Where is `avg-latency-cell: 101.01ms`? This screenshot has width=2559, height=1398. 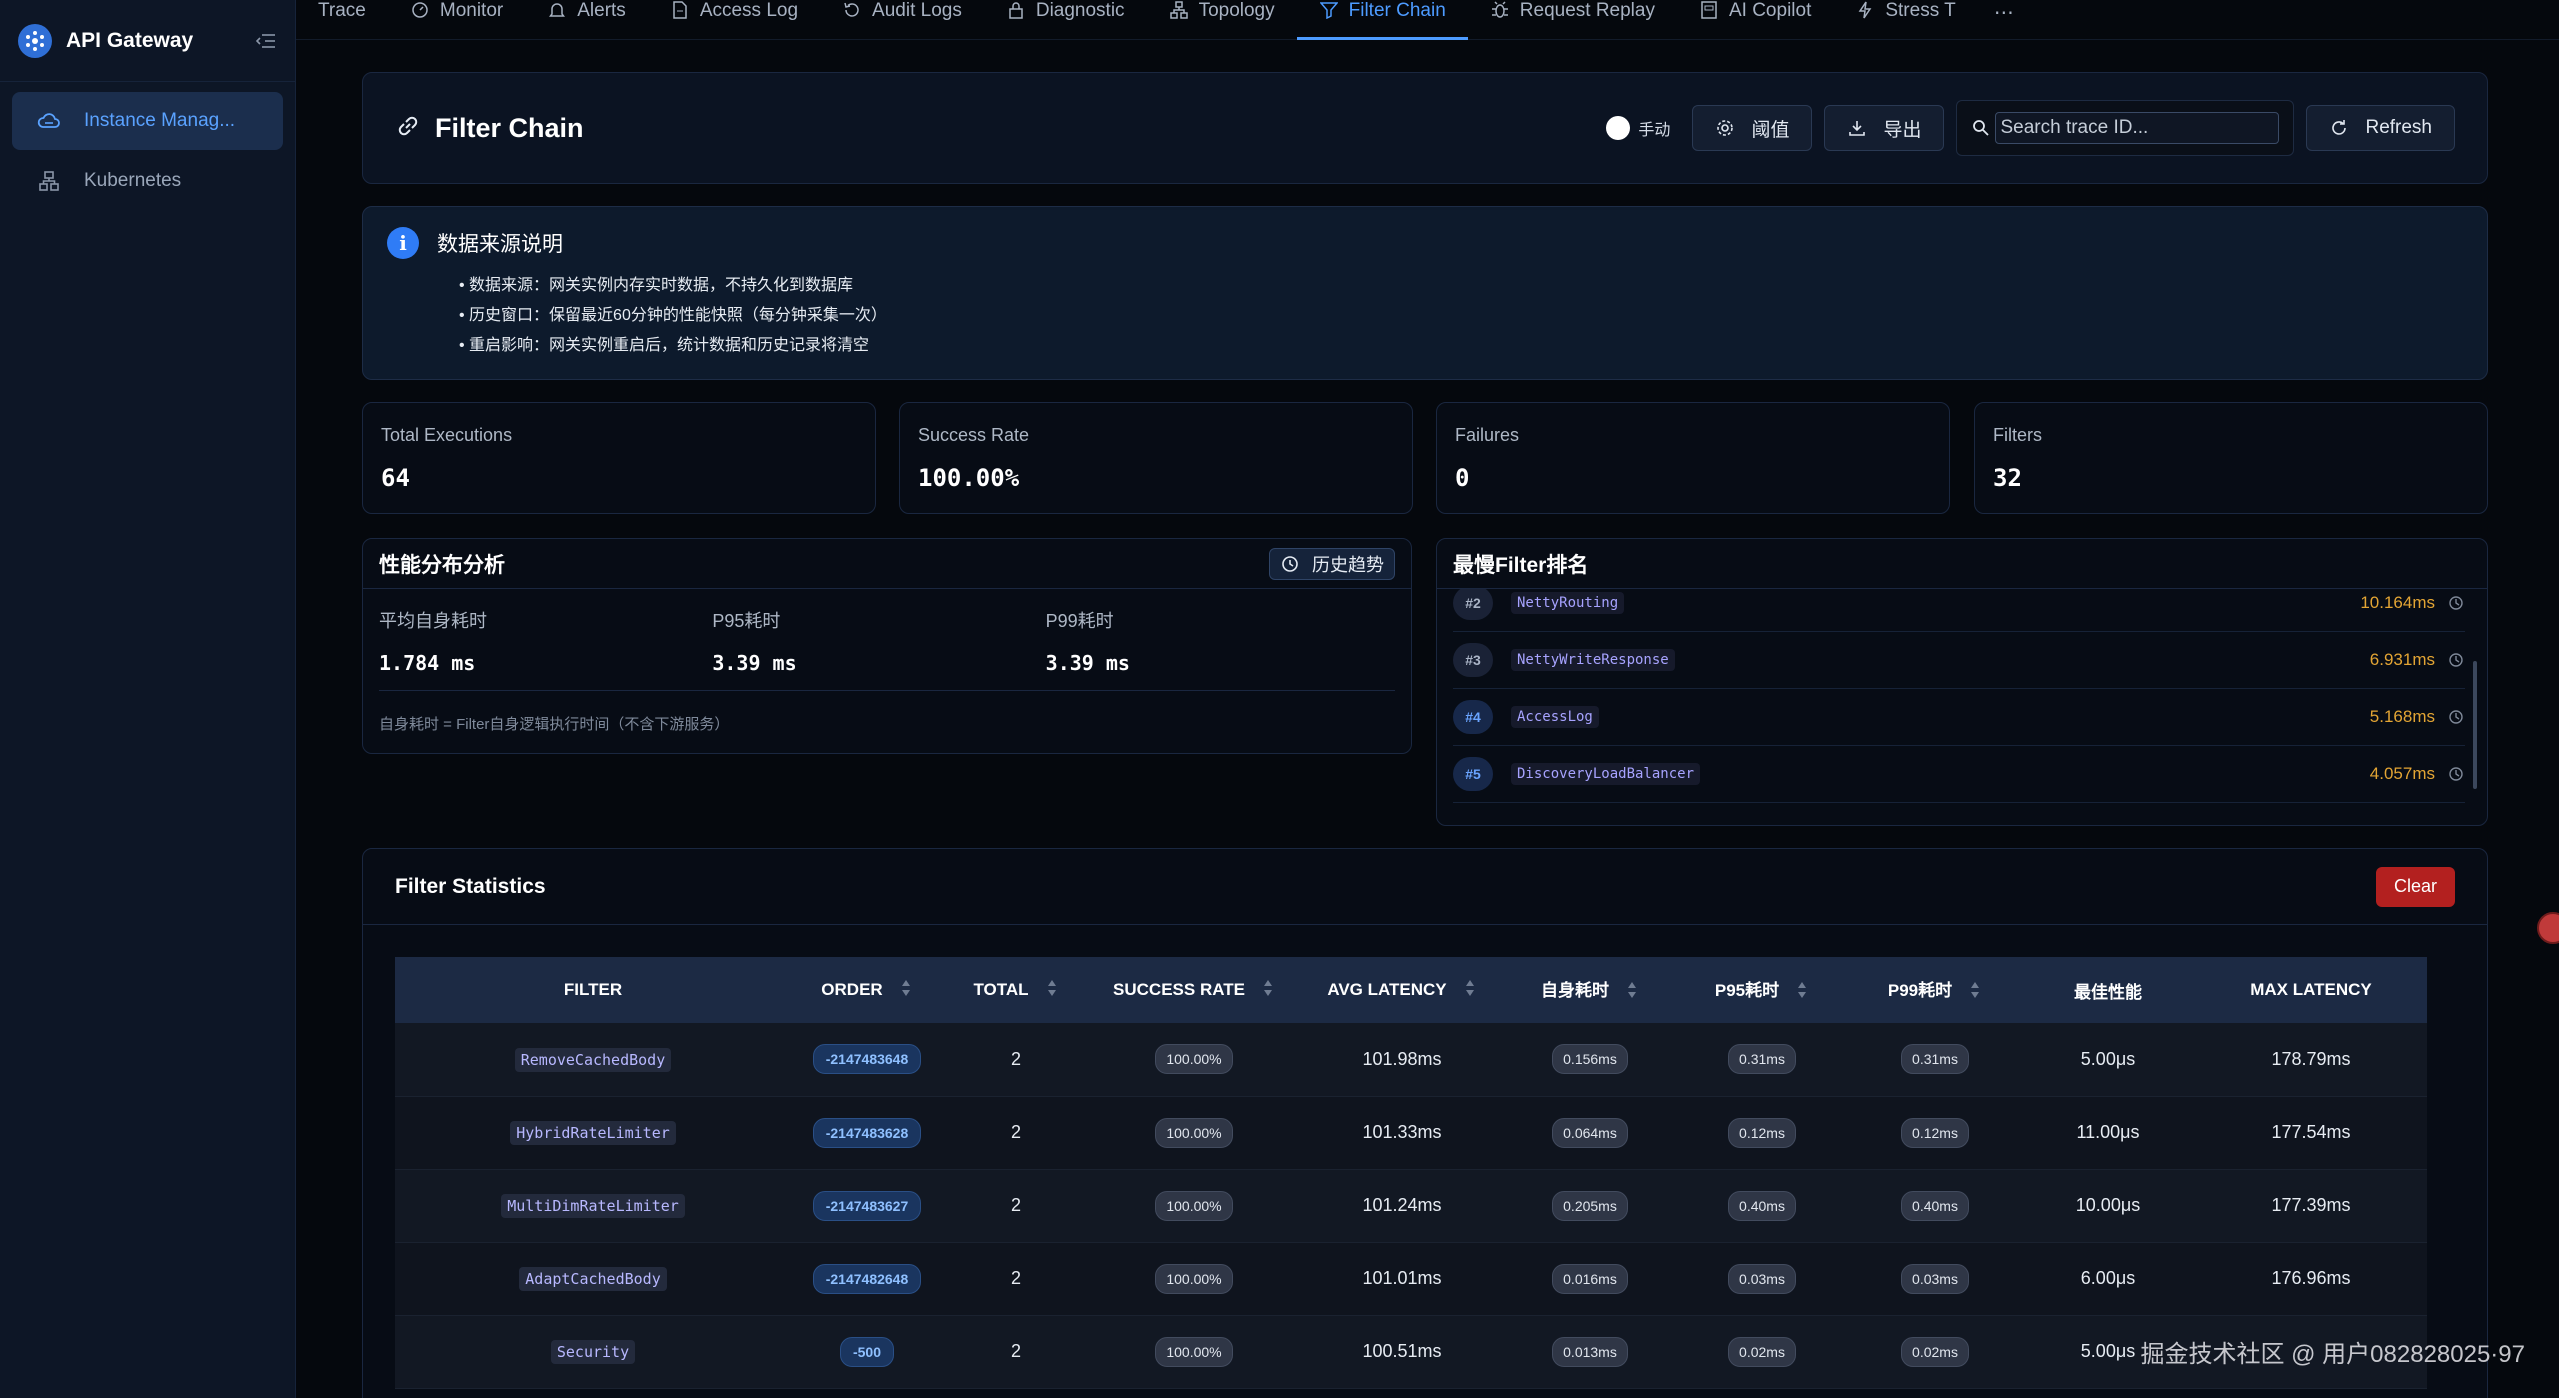
avg-latency-cell: 101.01ms is located at coordinates (1402, 1278).